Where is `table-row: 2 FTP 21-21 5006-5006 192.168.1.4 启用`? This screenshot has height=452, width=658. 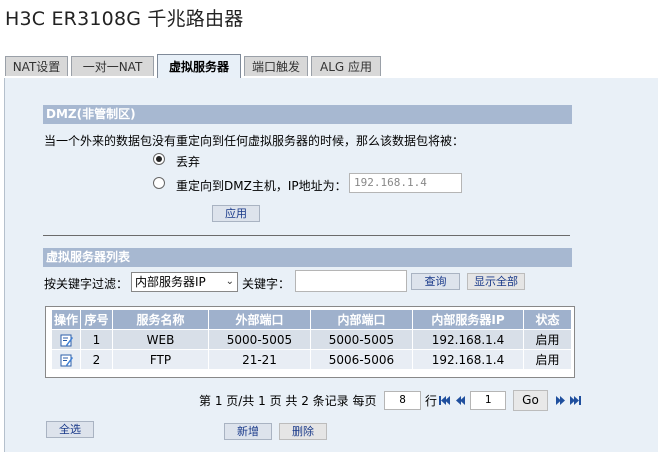 table-row: 2 FTP 21-21 5006-5006 192.168.1.4 启用 is located at coordinates (311, 359).